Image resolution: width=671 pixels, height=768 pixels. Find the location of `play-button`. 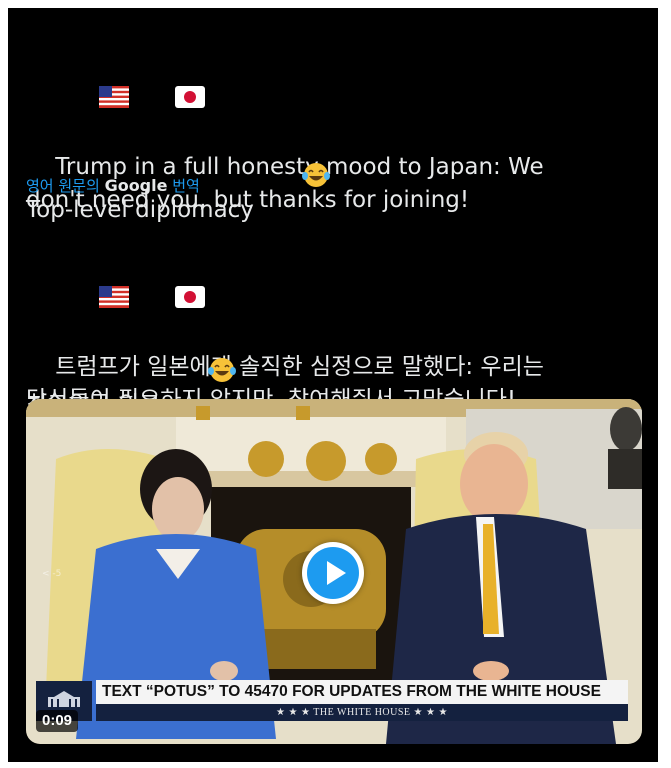

play-button is located at coordinates (333, 573).